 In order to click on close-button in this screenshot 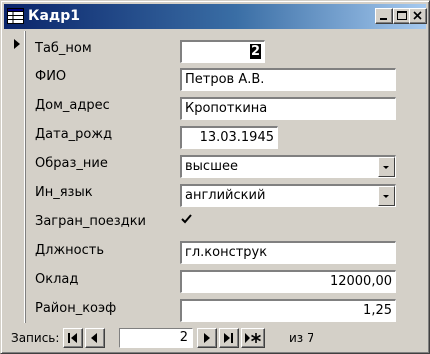, I will do `click(418, 16)`.